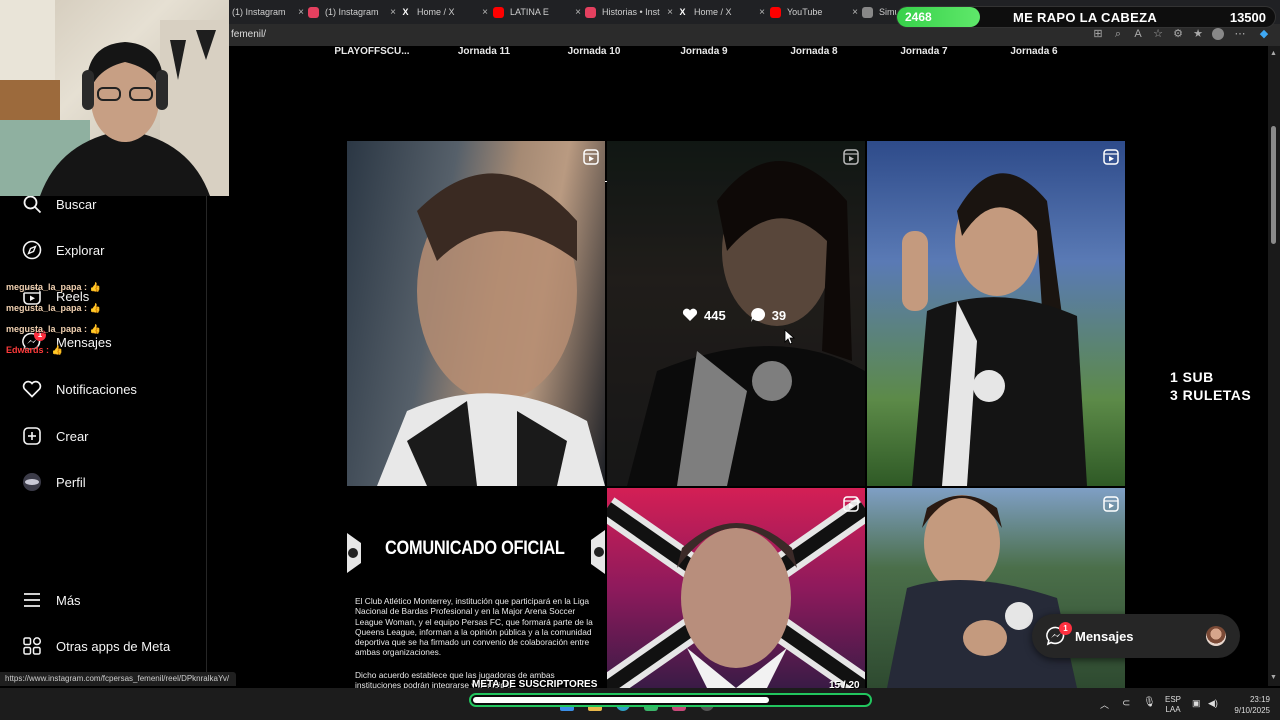 Image resolution: width=1280 pixels, height=720 pixels. I want to click on announcement-title: COMUNICADO OFICIAL, so click(475, 548).